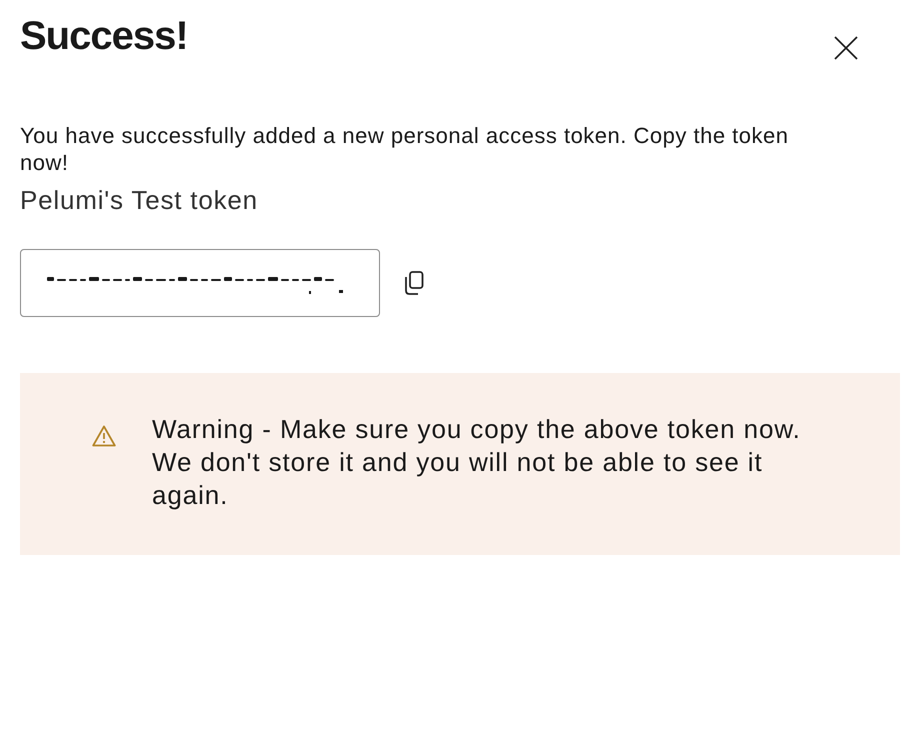 The height and width of the screenshot is (730, 904). Describe the element at coordinates (405, 149) in the screenshot. I see `success-message: You have successfully added a new personal access token. Copy the token now!` at that location.